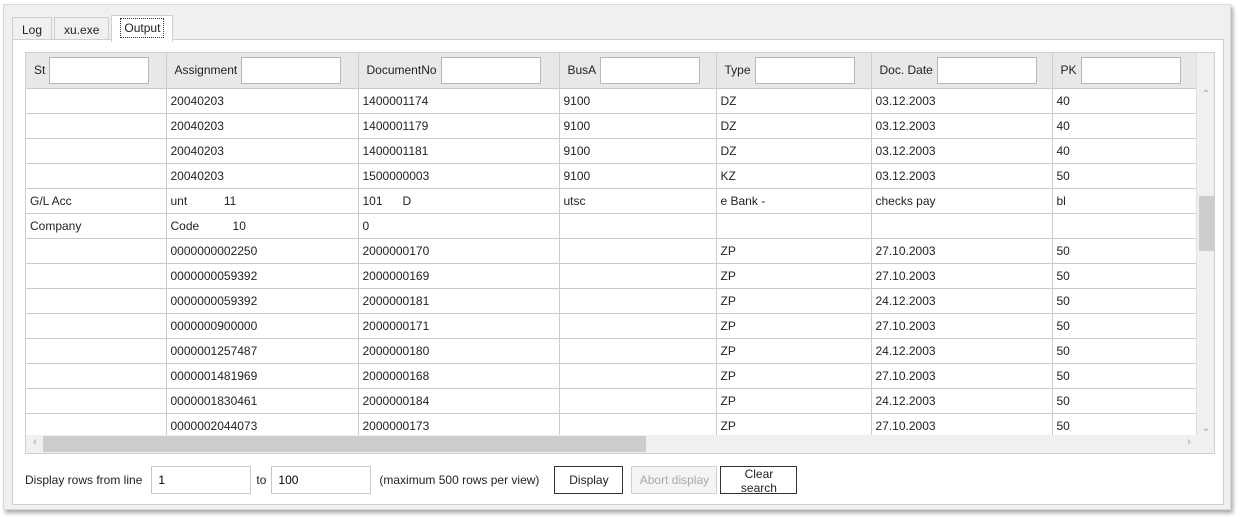 The image size is (1240, 517). I want to click on column-header-st: St, so click(96, 71).